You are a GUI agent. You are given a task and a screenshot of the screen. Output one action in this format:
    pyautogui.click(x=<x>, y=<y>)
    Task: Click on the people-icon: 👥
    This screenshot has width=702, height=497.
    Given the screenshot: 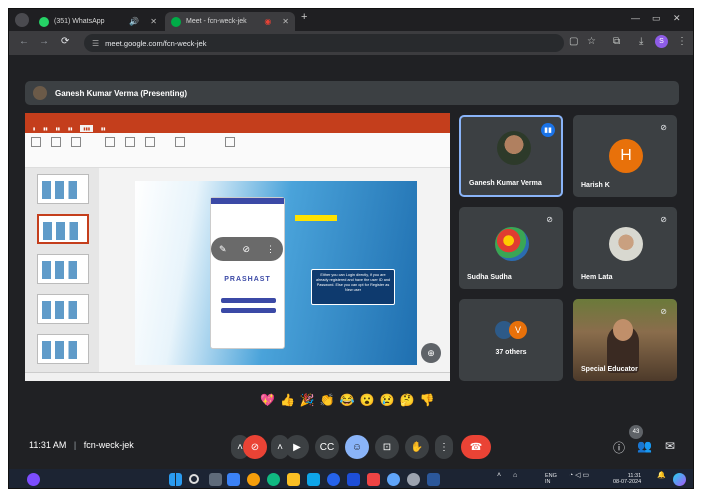 What is the action you would take?
    pyautogui.click(x=644, y=446)
    